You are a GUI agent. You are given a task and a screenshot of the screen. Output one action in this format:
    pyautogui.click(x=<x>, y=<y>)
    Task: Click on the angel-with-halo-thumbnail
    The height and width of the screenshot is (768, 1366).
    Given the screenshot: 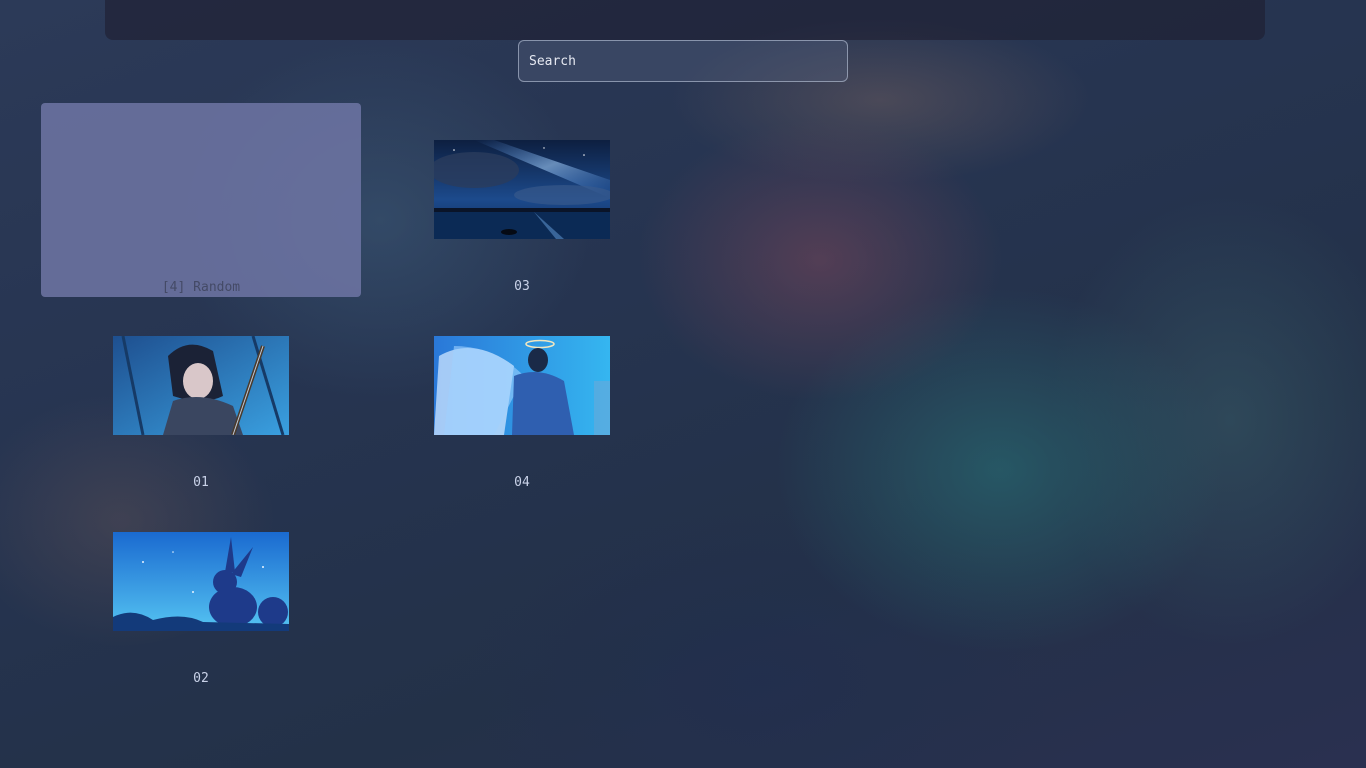 What is the action you would take?
    pyautogui.click(x=522, y=385)
    